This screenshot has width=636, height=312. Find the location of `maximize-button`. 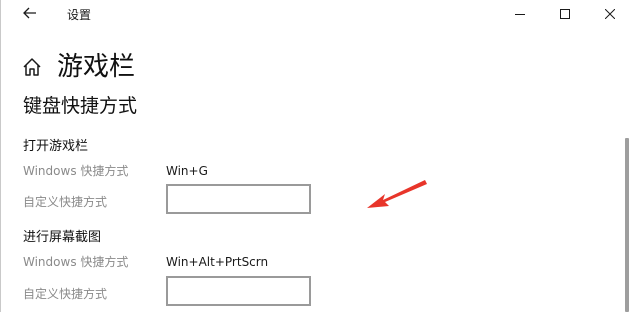

maximize-button is located at coordinates (565, 14).